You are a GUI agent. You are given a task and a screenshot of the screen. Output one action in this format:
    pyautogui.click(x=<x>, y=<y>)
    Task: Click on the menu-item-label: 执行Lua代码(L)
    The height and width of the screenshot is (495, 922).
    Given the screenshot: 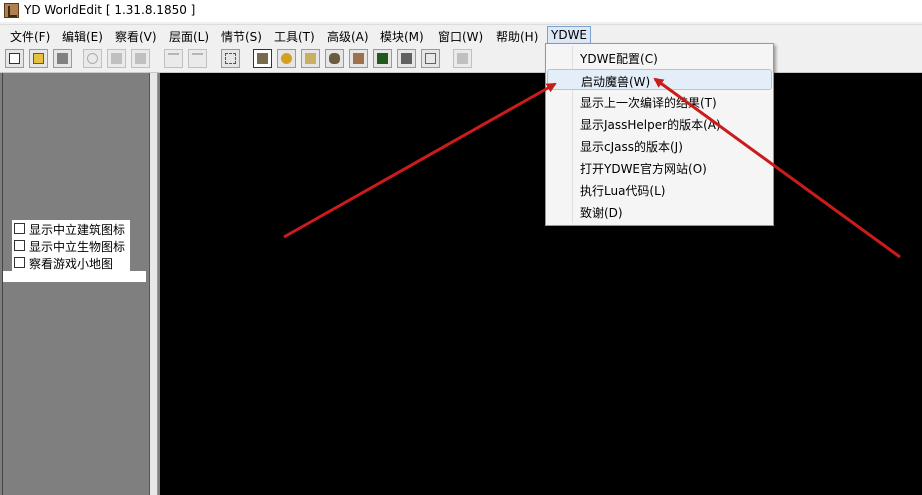 What is the action you would take?
    pyautogui.click(x=623, y=191)
    